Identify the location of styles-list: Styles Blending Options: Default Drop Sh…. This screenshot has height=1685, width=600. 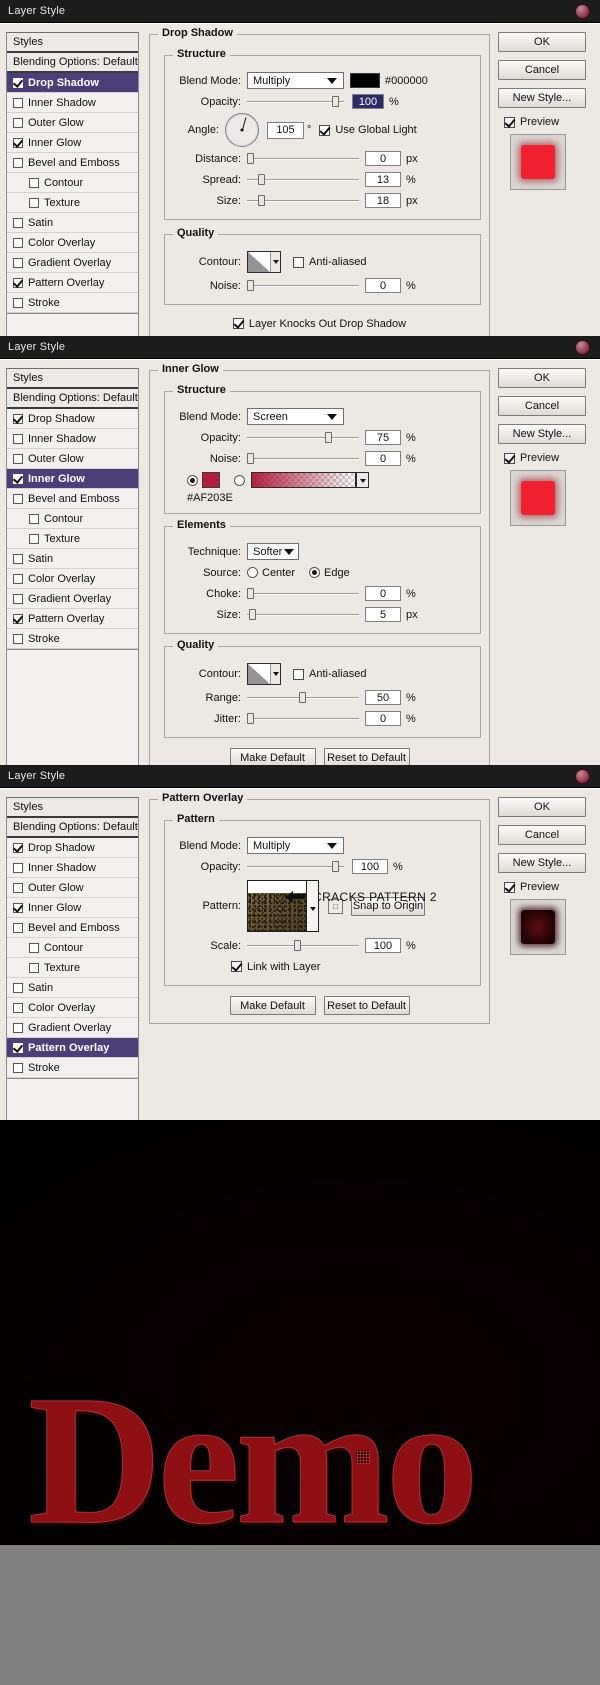
(72, 938).